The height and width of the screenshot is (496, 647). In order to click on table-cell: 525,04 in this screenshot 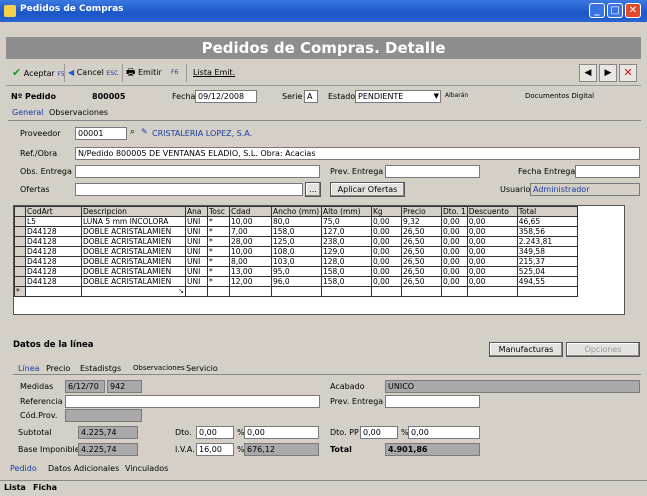, I will do `click(547, 271)`.